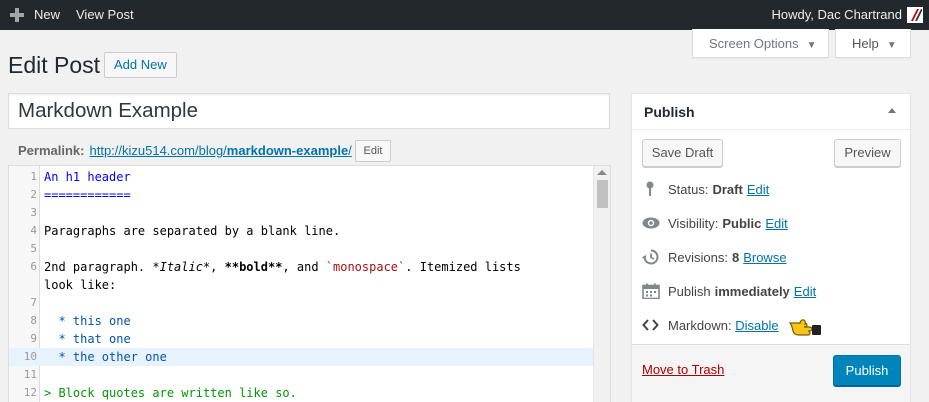  I want to click on page-title: Edit Post, so click(54, 65).